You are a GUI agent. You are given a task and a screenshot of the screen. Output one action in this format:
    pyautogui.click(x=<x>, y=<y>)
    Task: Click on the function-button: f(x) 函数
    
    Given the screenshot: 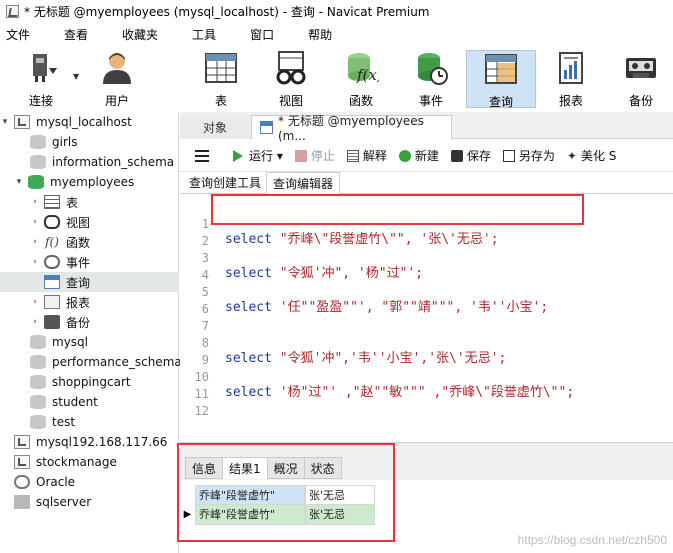 What is the action you would take?
    pyautogui.click(x=361, y=79)
    